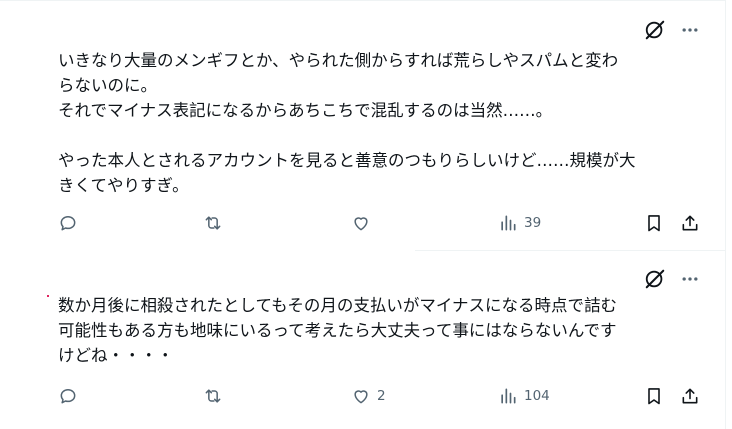 This screenshot has height=429, width=732. I want to click on view-count: 104, so click(537, 396).